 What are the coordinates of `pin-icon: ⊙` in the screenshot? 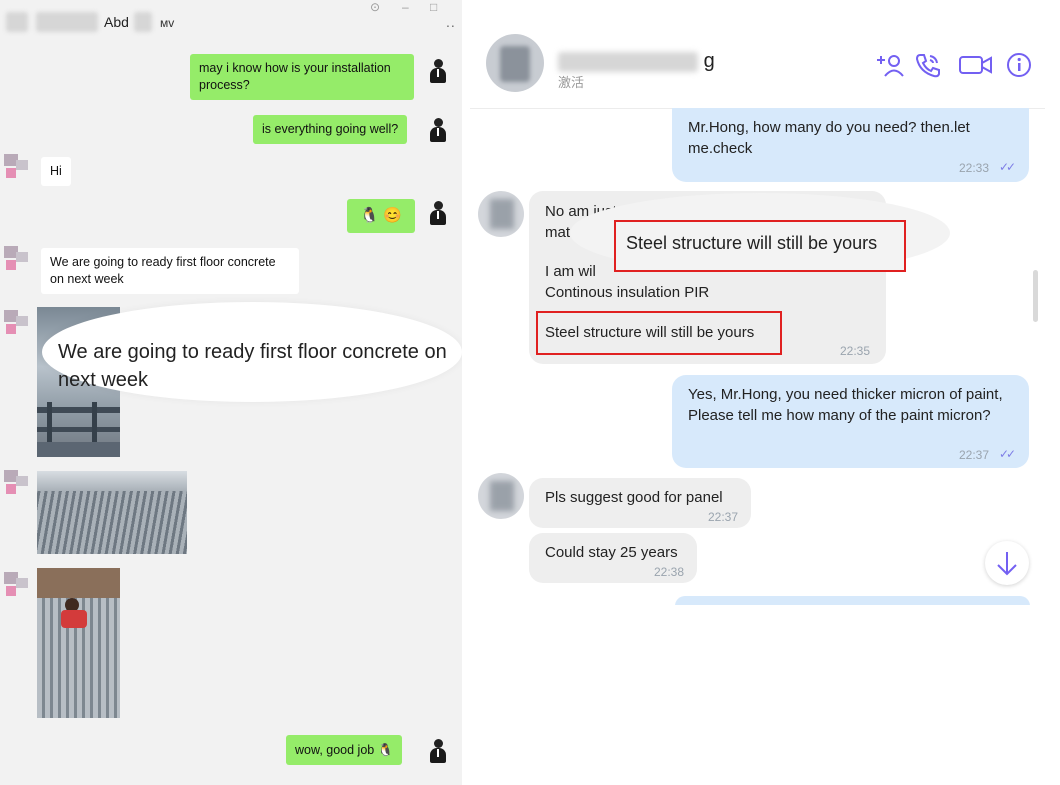 It's located at (375, 7).